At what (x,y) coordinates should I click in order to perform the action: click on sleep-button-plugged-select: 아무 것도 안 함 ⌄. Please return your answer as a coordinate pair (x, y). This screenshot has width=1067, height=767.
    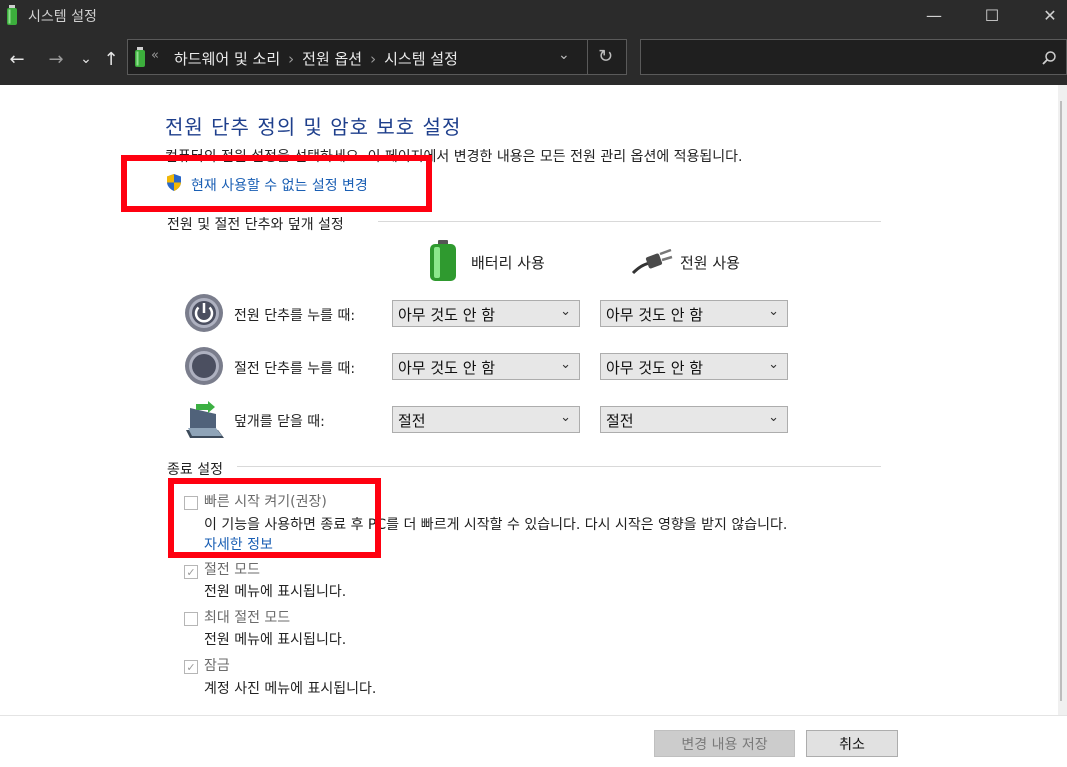
    Looking at the image, I should click on (694, 366).